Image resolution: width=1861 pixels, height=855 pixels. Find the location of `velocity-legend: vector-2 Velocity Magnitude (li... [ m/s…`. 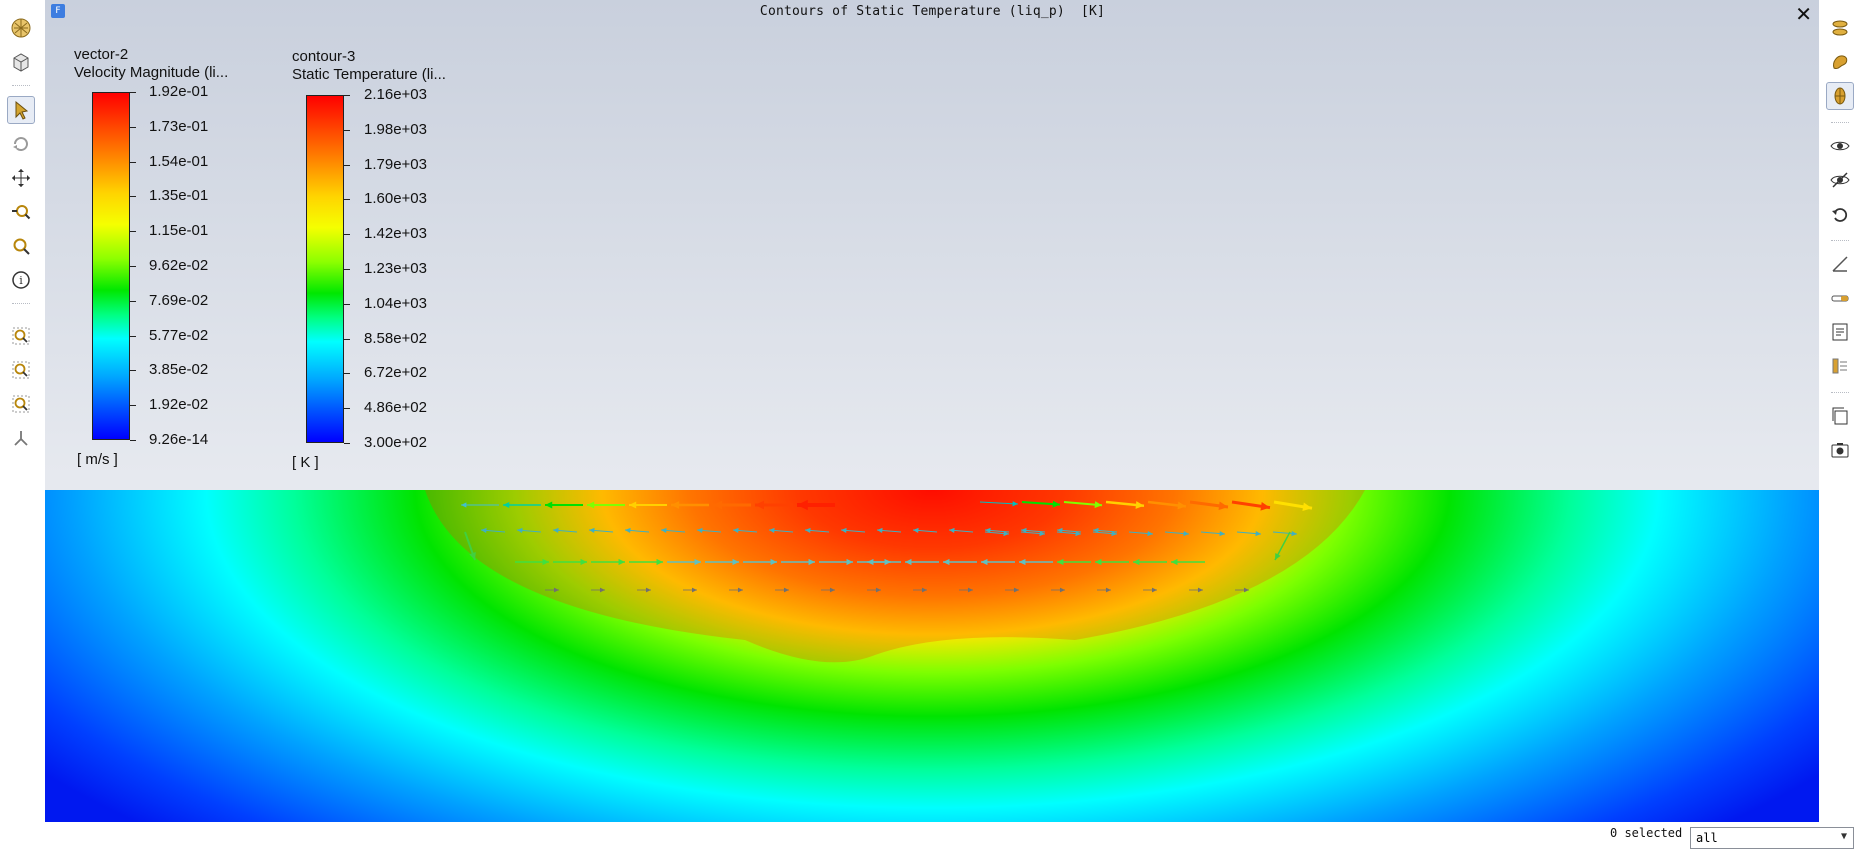

velocity-legend: vector-2 Velocity Magnitude (li... [ m/s… is located at coordinates (174, 261).